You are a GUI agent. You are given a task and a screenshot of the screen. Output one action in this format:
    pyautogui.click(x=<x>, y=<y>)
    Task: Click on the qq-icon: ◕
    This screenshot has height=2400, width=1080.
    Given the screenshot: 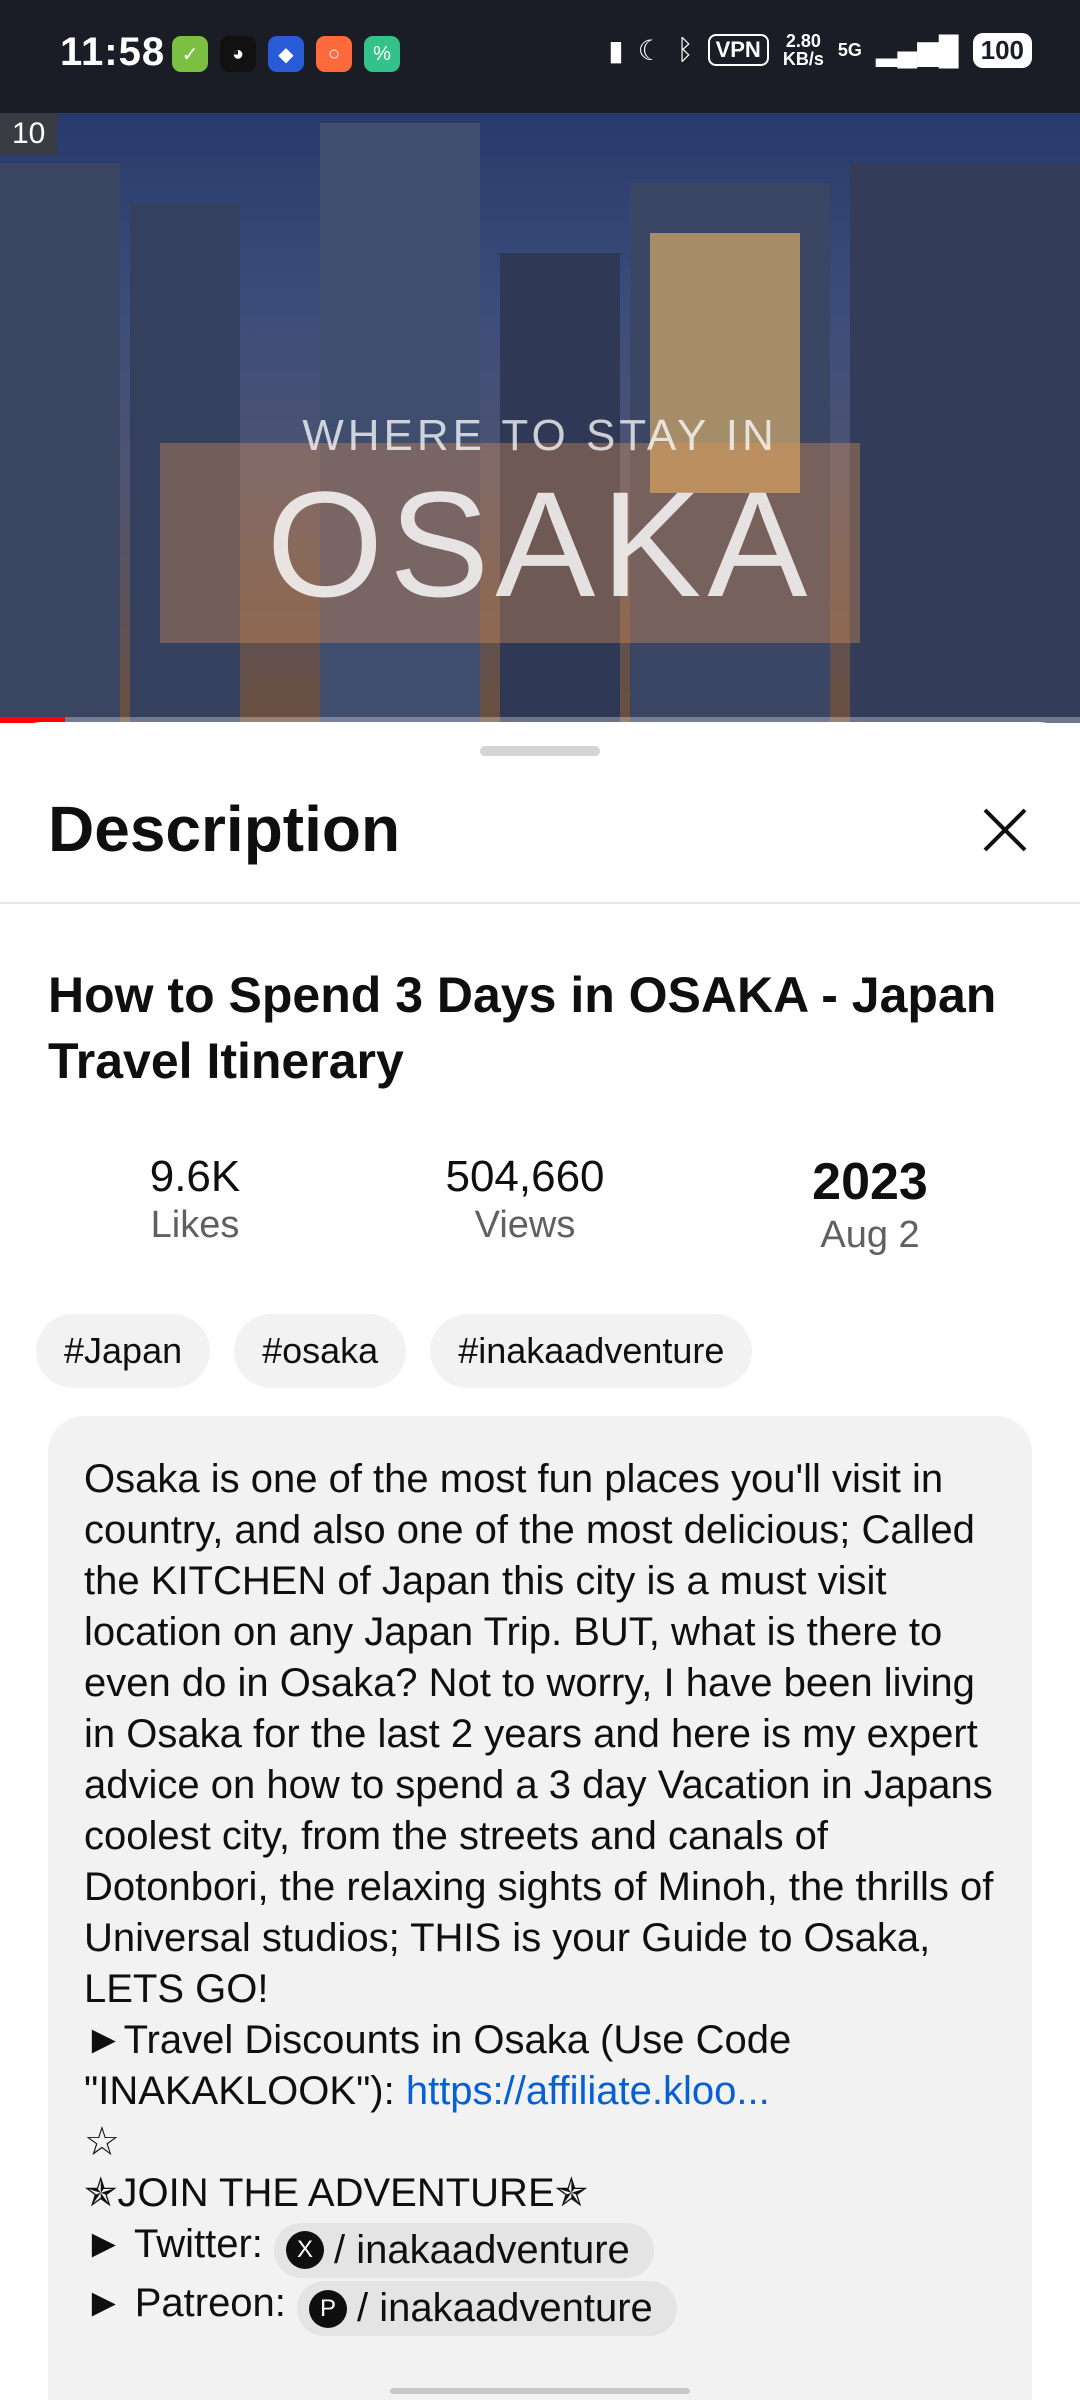 What is the action you would take?
    pyautogui.click(x=238, y=54)
    